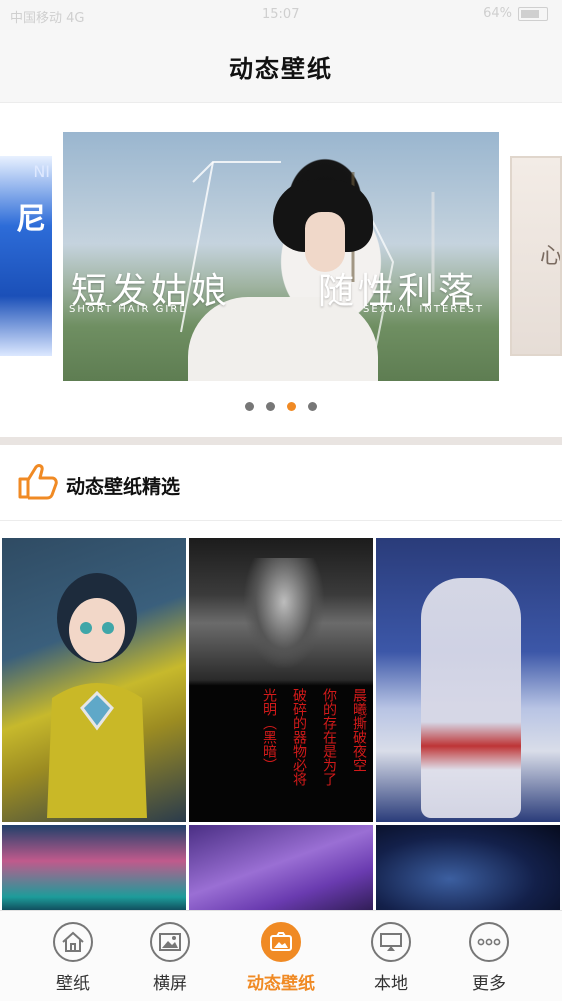 The width and height of the screenshot is (562, 1001). I want to click on tab-live-wallpaper: 动态壁纸, so click(281, 956).